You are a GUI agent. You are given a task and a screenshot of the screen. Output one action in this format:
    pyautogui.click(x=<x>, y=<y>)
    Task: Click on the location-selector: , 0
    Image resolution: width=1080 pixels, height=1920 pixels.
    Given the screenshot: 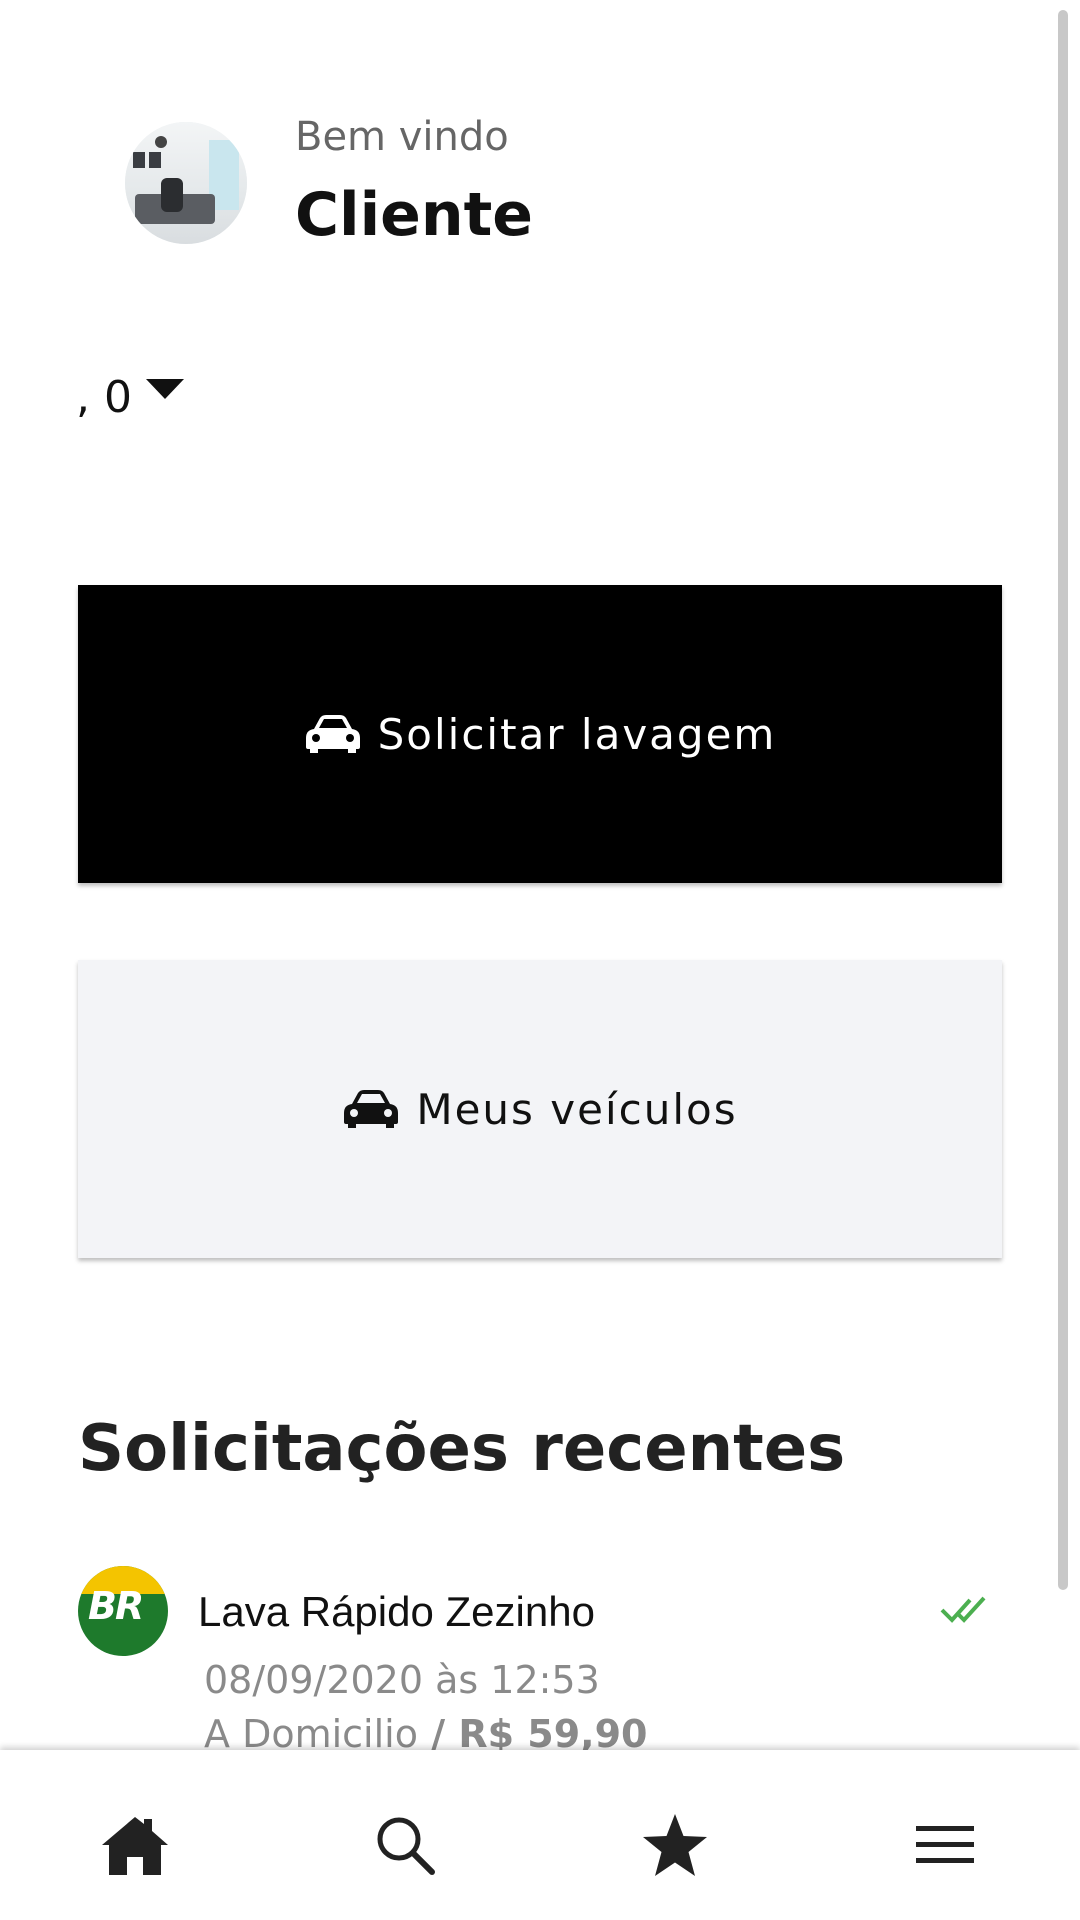 What is the action you would take?
    pyautogui.click(x=130, y=397)
    